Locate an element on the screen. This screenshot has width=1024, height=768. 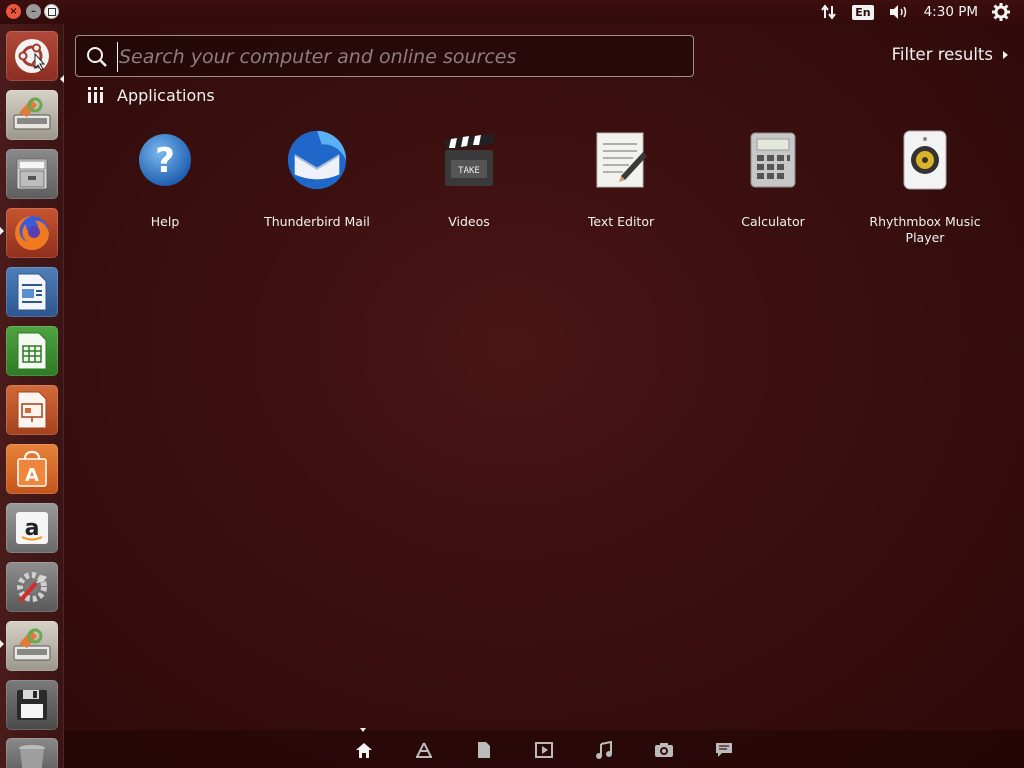
app-text-editor: Text Editor is located at coordinates (621, 179).